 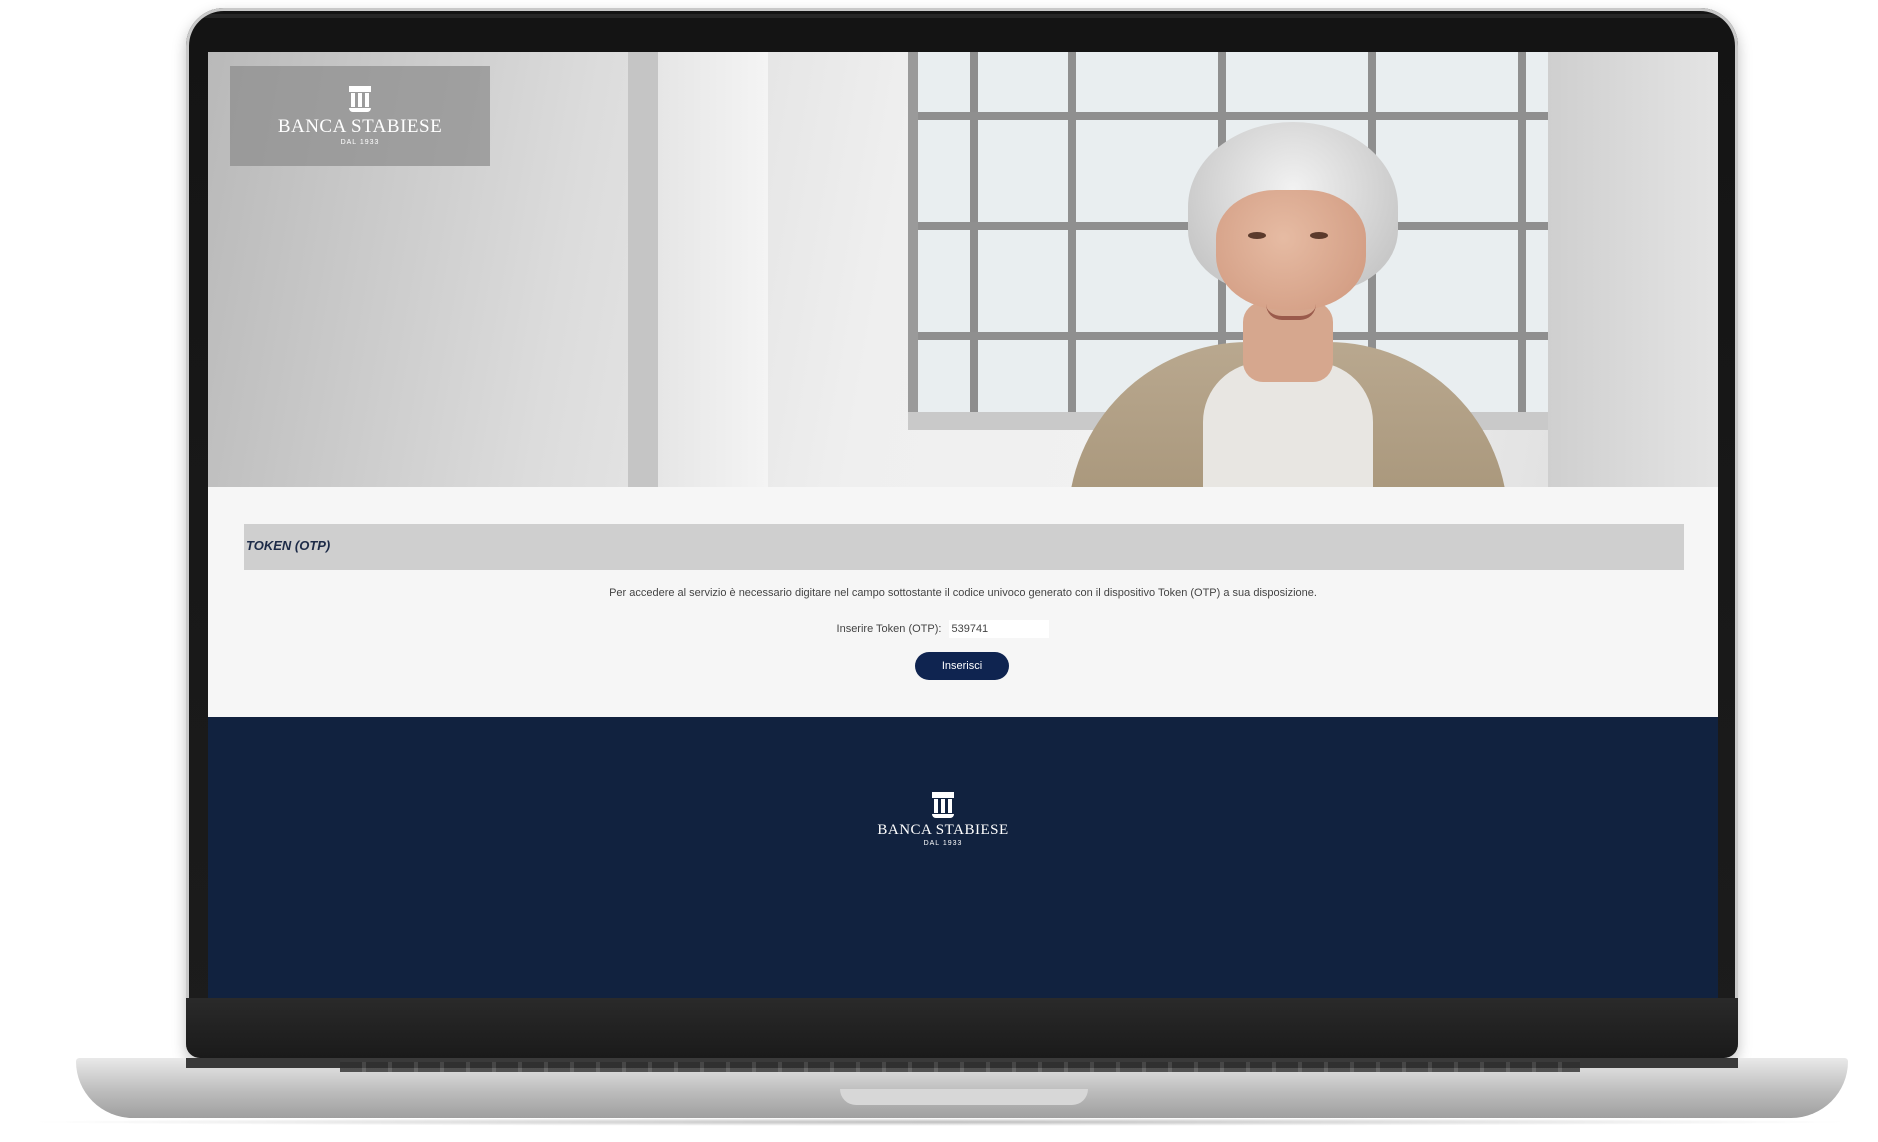 What do you see at coordinates (999, 629) in the screenshot?
I see `otp-input` at bounding box center [999, 629].